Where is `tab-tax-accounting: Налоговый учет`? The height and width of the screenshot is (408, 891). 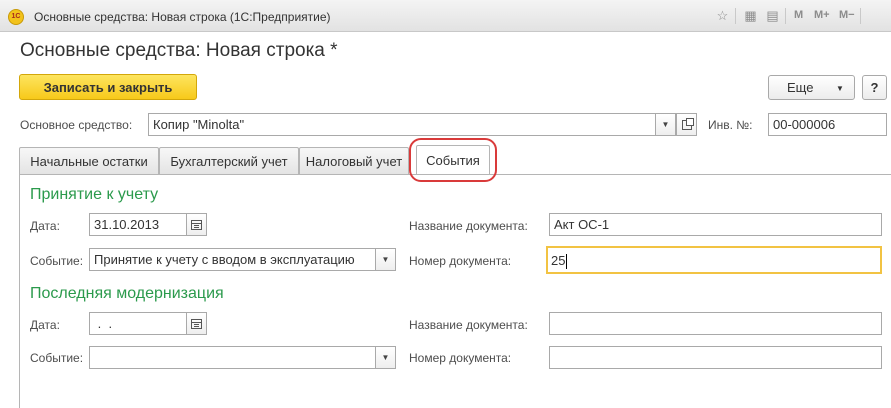
tab-tax-accounting: Налоговый учет is located at coordinates (354, 160).